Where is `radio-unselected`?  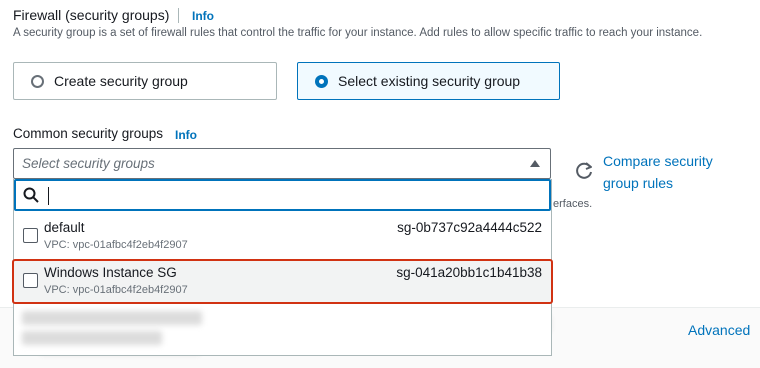
radio-unselected is located at coordinates (37, 81).